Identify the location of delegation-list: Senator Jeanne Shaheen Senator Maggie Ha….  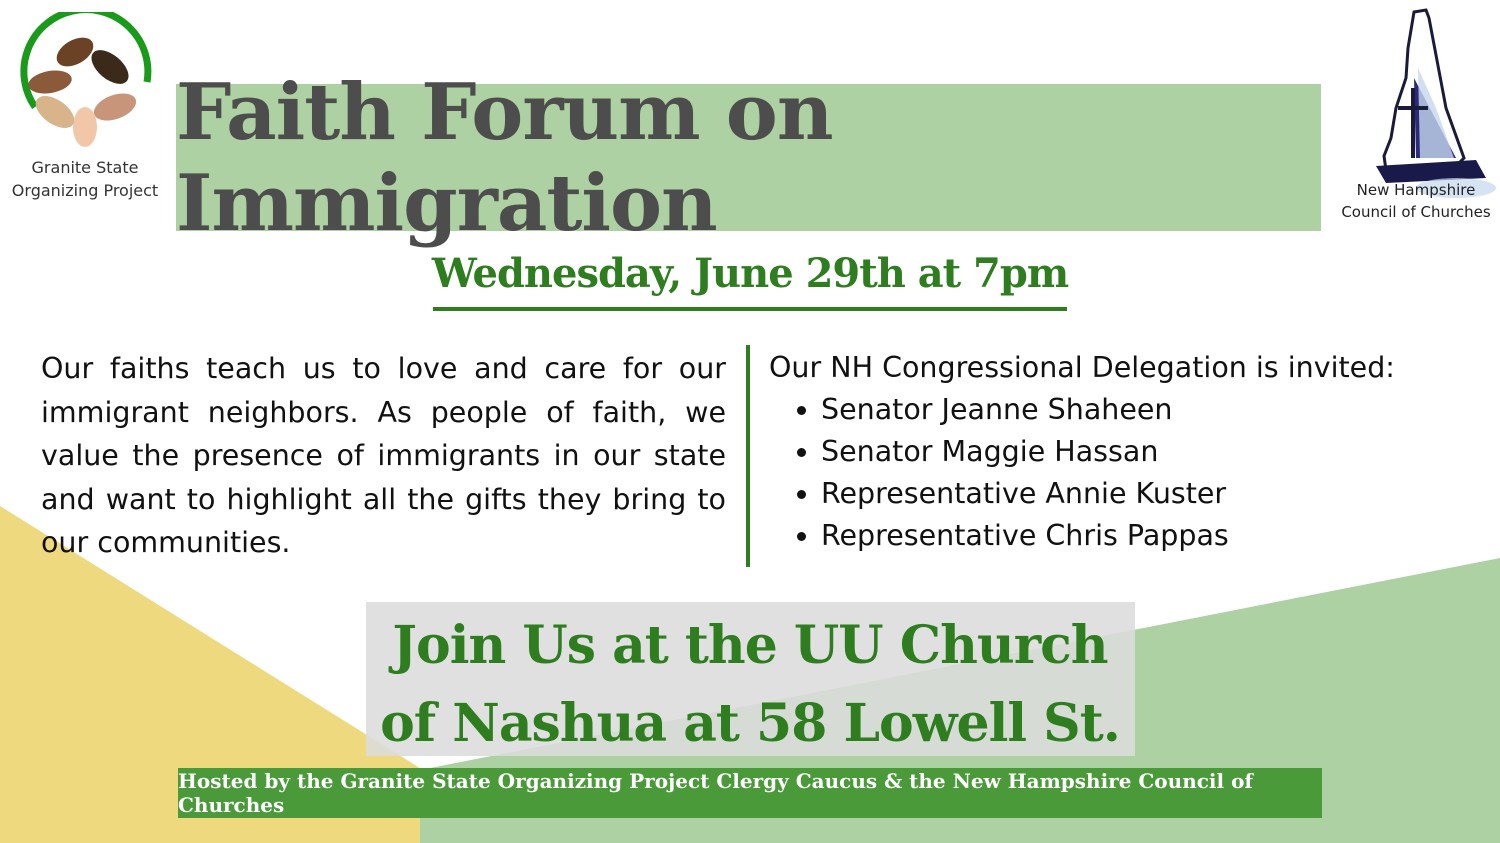
(1119, 473).